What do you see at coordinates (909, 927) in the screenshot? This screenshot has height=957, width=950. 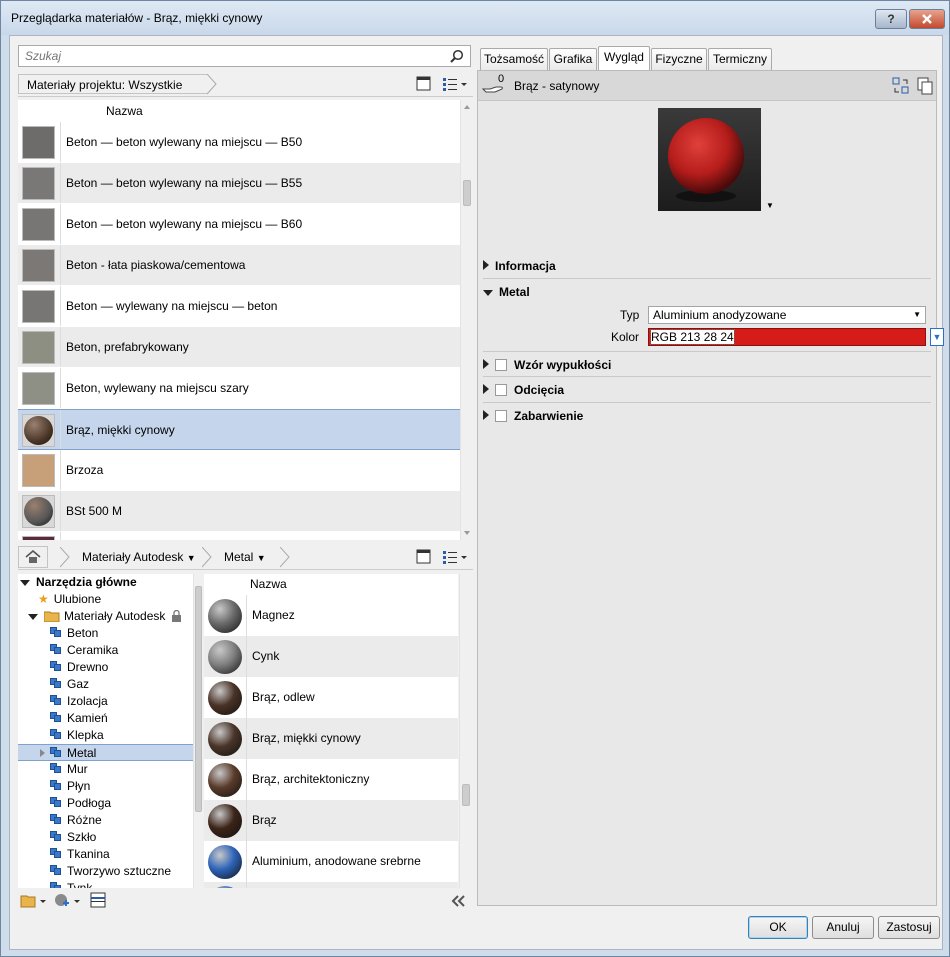 I see `apply-button: Zastosuj` at bounding box center [909, 927].